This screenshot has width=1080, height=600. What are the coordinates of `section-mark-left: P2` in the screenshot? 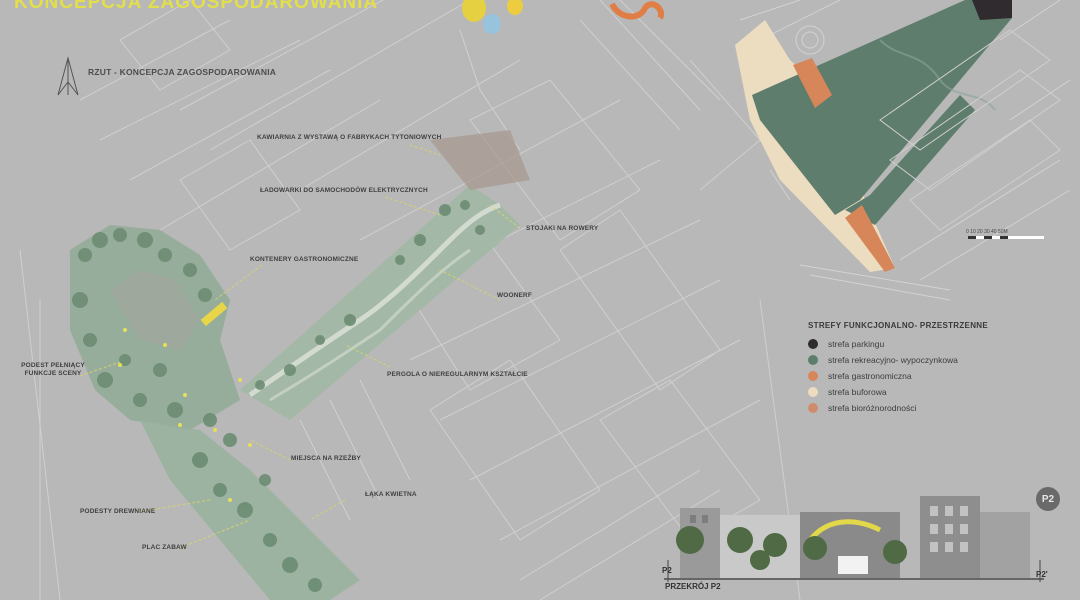 It's located at (667, 570).